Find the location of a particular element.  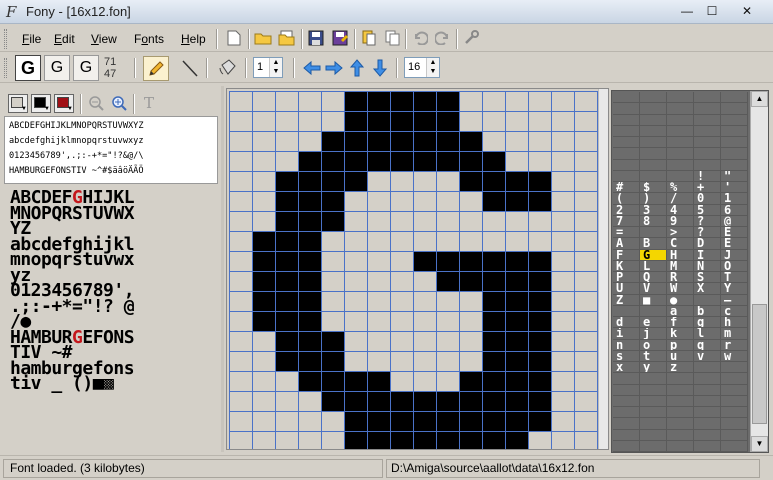

scroll-up-icon: ▲ is located at coordinates (759, 99).